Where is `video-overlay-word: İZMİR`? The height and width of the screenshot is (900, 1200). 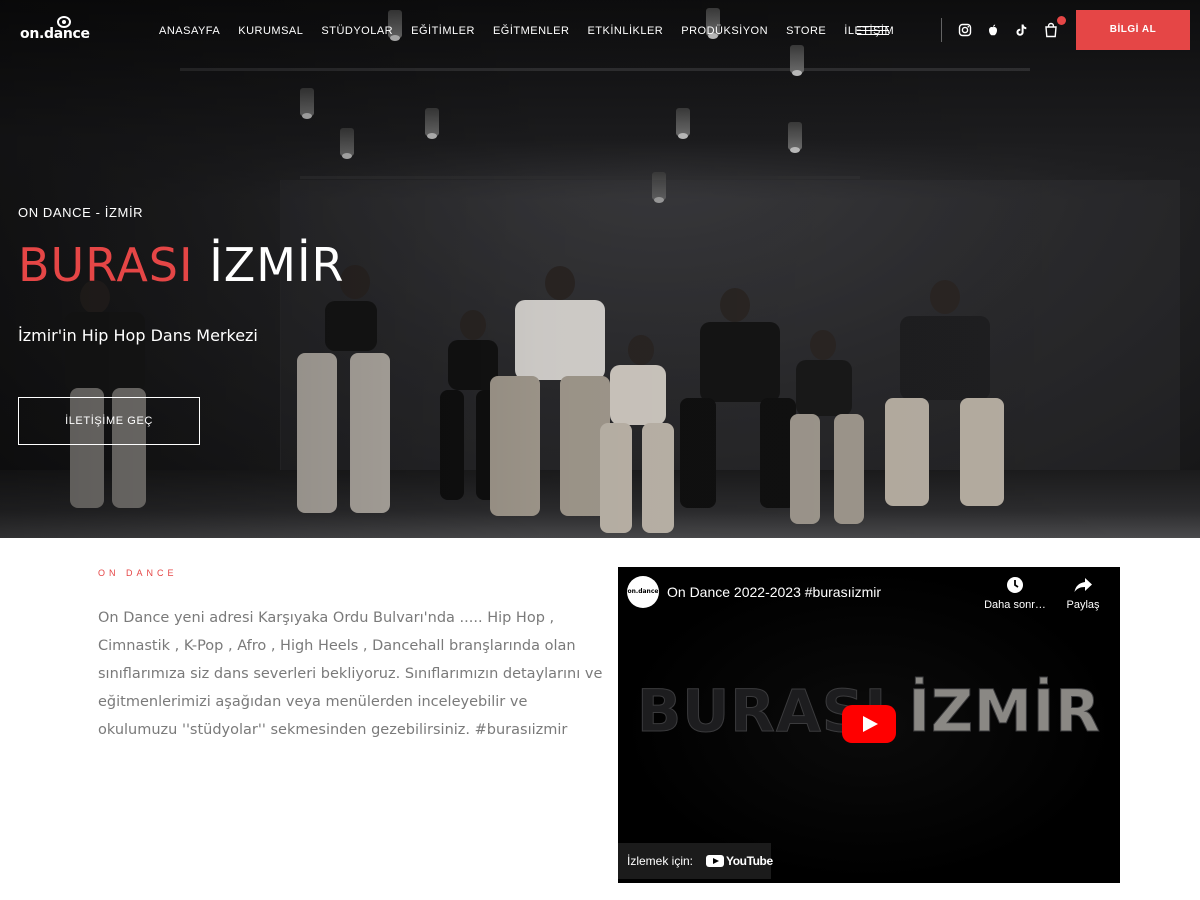 video-overlay-word: İZMİR is located at coordinates (1004, 711).